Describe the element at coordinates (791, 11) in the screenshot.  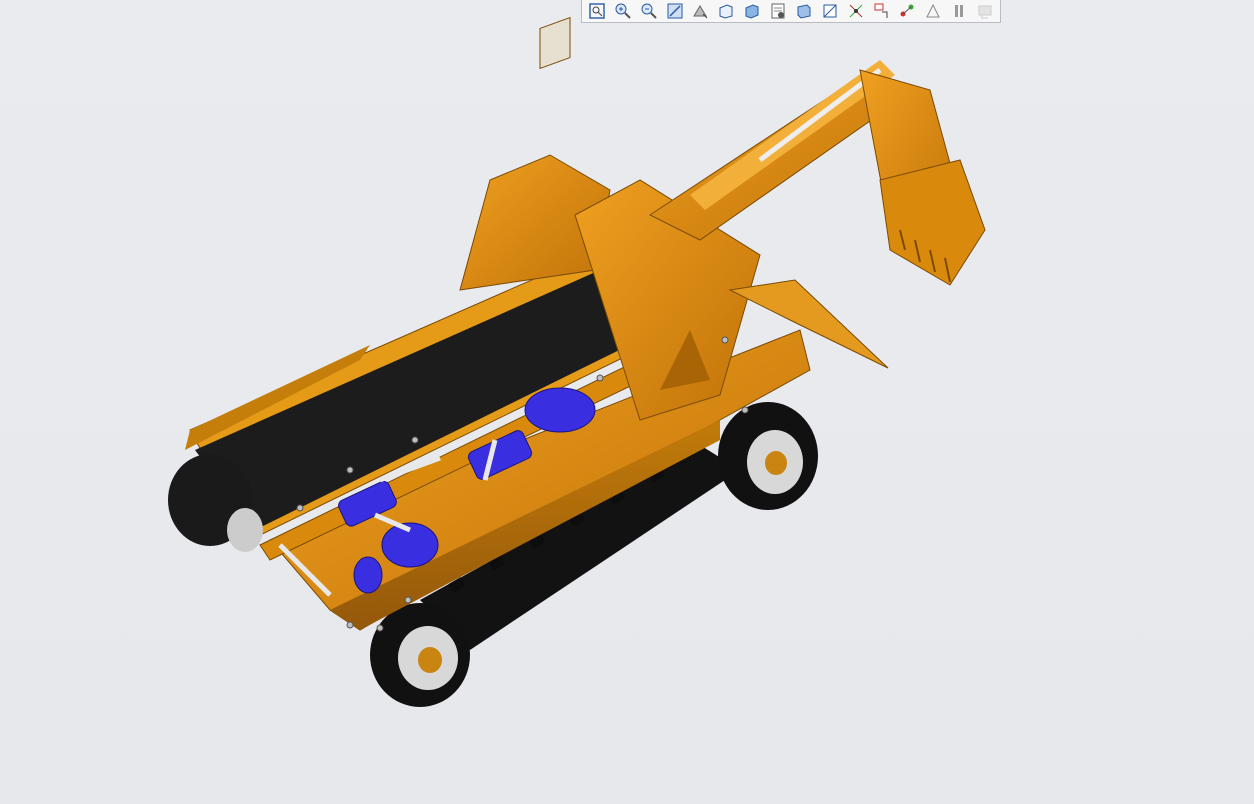
I see `graphics-toolbar` at that location.